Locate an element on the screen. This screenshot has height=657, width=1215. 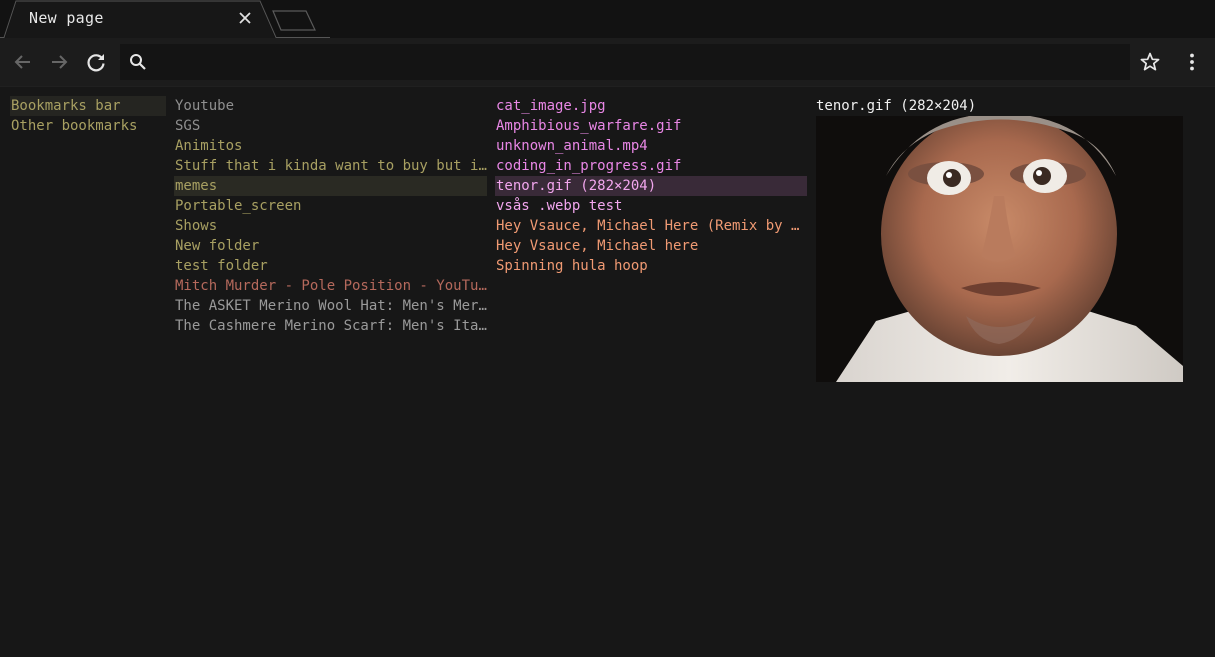
omnibox-input is located at coordinates (642, 63).